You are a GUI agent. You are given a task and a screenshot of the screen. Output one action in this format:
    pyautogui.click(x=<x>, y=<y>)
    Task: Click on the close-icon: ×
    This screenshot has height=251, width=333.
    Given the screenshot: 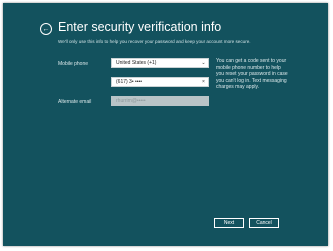 What is the action you would take?
    pyautogui.click(x=203, y=82)
    